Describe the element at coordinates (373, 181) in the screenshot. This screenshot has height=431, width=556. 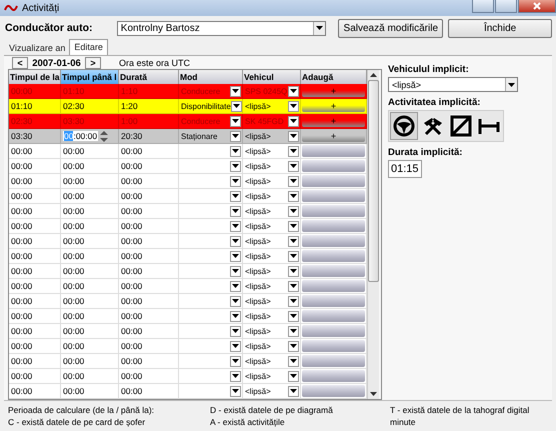
I see `scroll-thumb` at that location.